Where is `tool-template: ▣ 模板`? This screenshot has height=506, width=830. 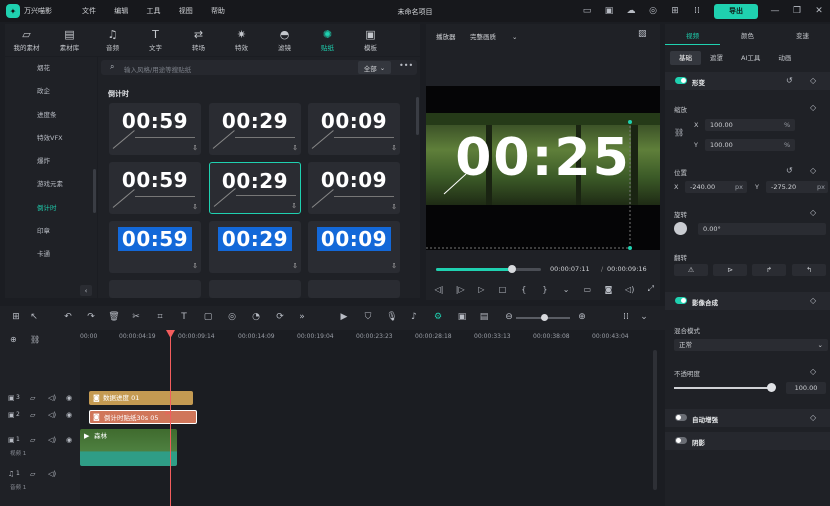 tool-template: ▣ 模板 is located at coordinates (370, 40).